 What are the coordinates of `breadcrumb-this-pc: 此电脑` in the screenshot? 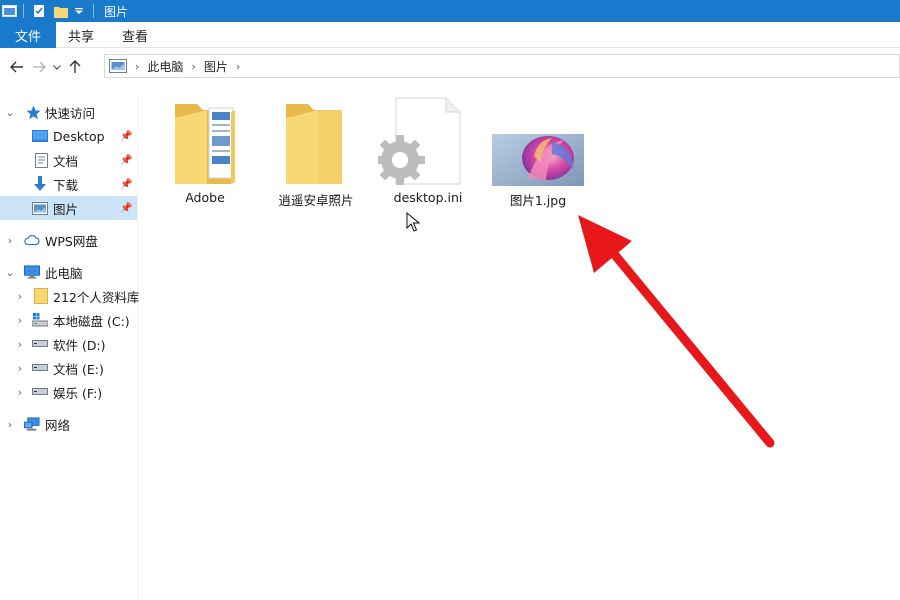 It's located at (165, 66).